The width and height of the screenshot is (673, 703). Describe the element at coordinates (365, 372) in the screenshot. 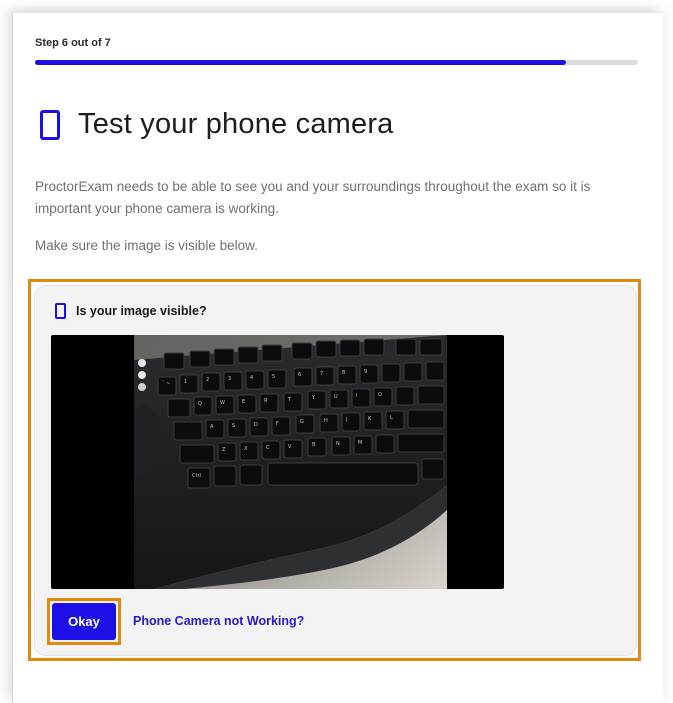

I see `svg-text: 9` at that location.